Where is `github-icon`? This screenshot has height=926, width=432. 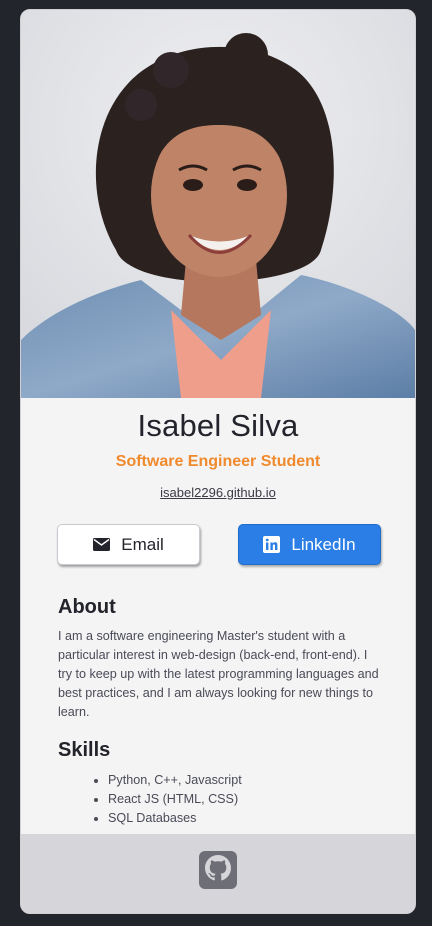 github-icon is located at coordinates (218, 870).